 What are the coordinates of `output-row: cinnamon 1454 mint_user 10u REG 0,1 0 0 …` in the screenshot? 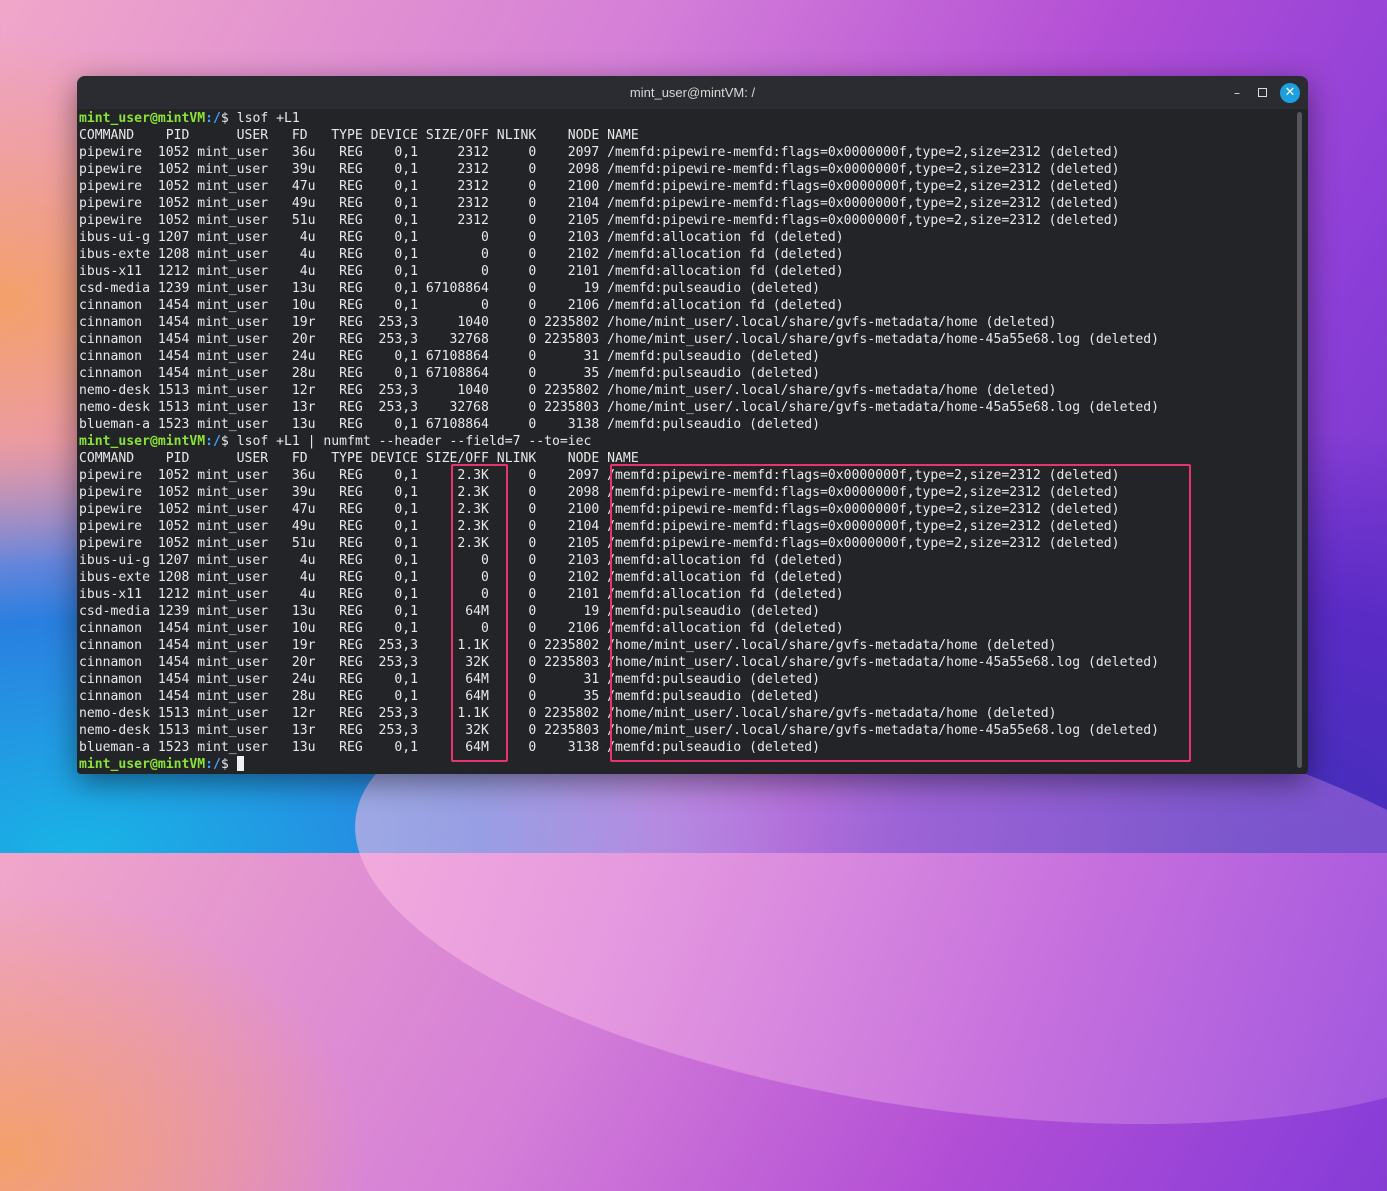 It's located at (461, 305).